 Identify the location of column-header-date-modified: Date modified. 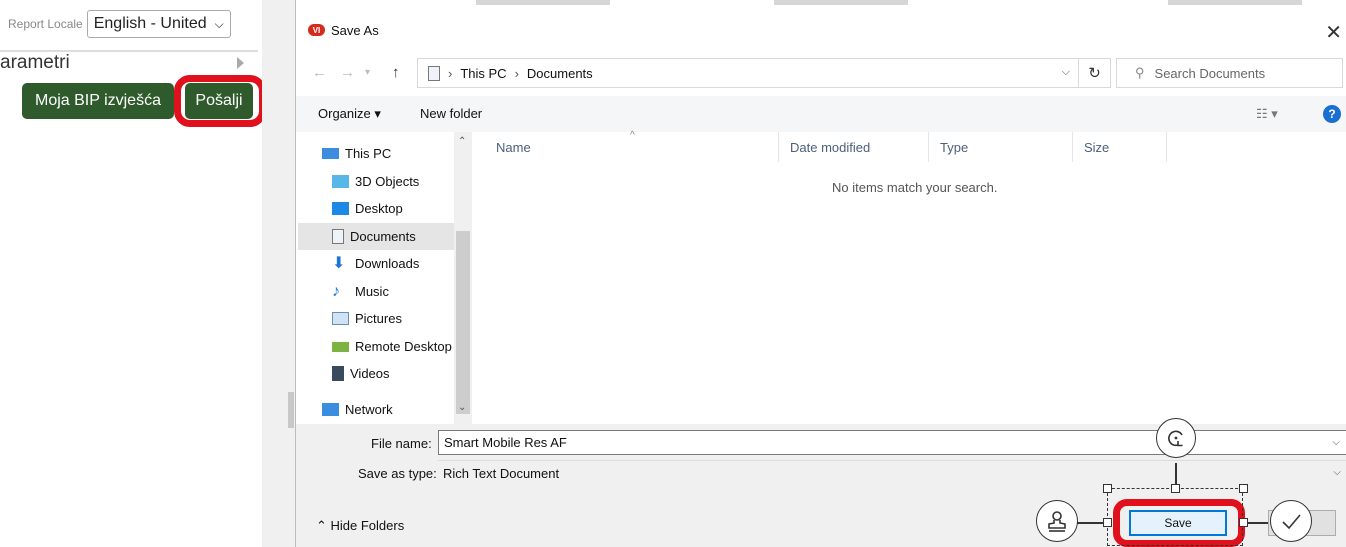
(830, 147).